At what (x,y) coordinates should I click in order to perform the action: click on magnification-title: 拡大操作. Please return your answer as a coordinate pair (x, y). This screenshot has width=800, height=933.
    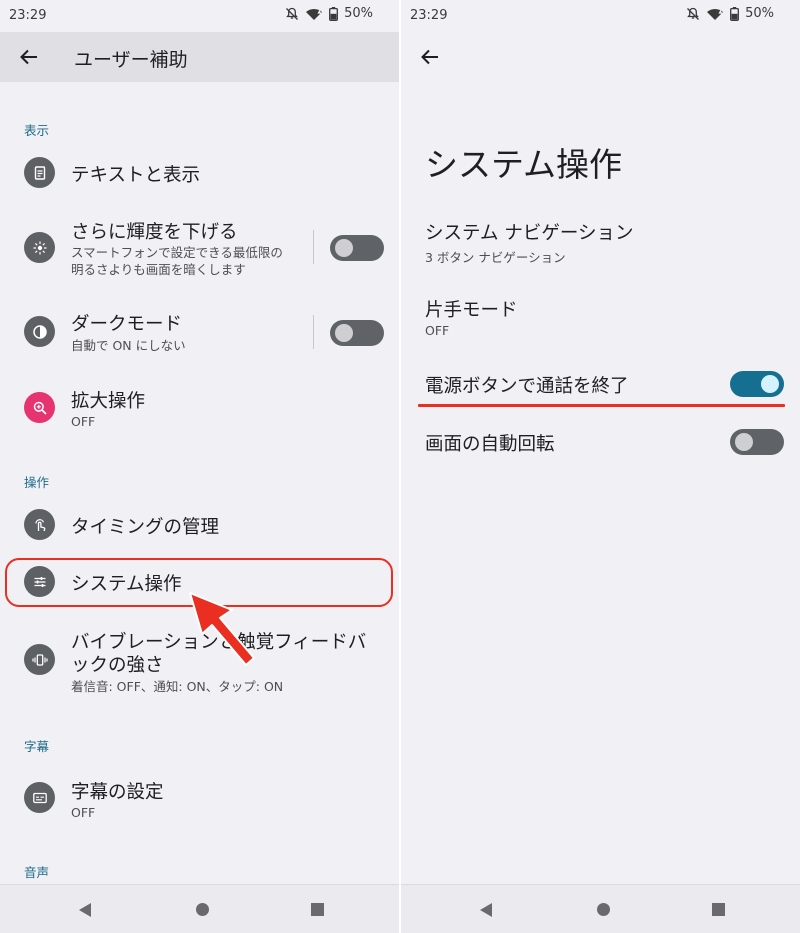
    Looking at the image, I should click on (108, 401).